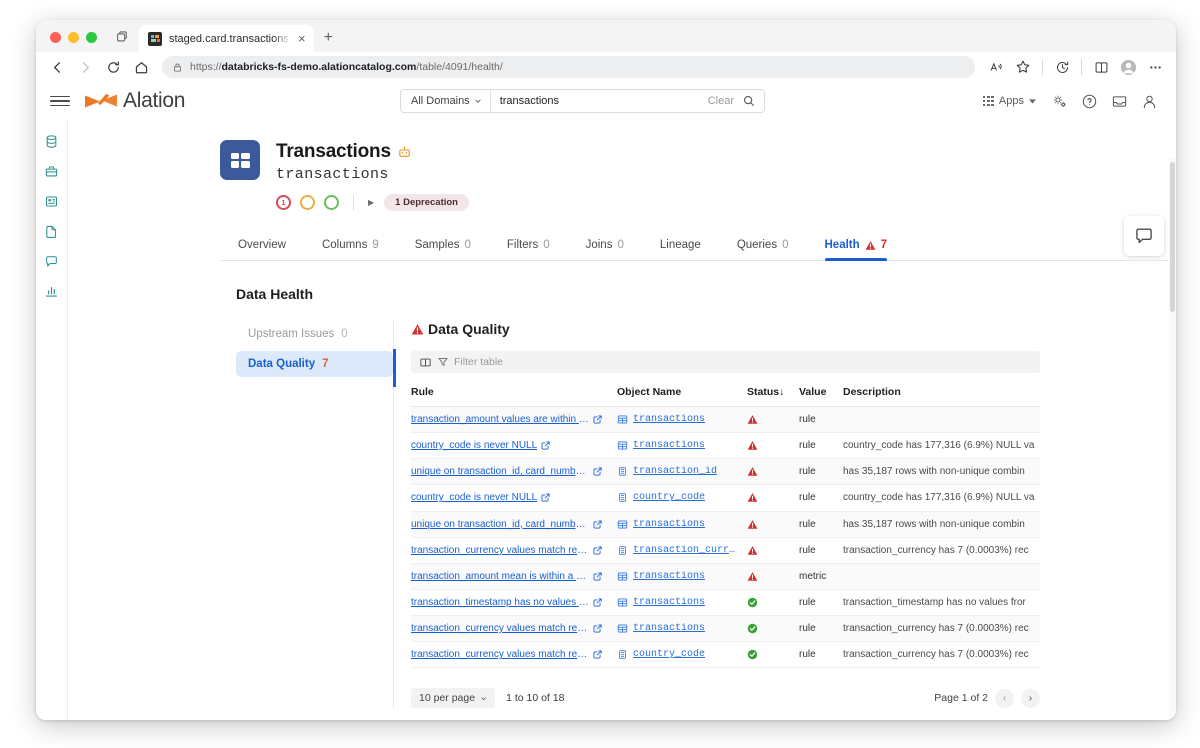 The width and height of the screenshot is (1200, 748). I want to click on object-link: transaction_currency, so click(687, 550).